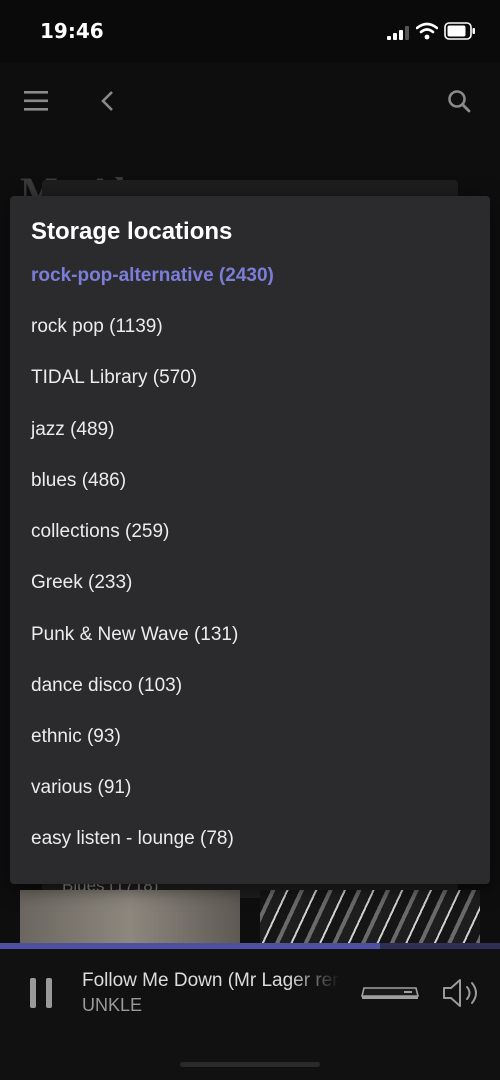  I want to click on volume-icon, so click(461, 993).